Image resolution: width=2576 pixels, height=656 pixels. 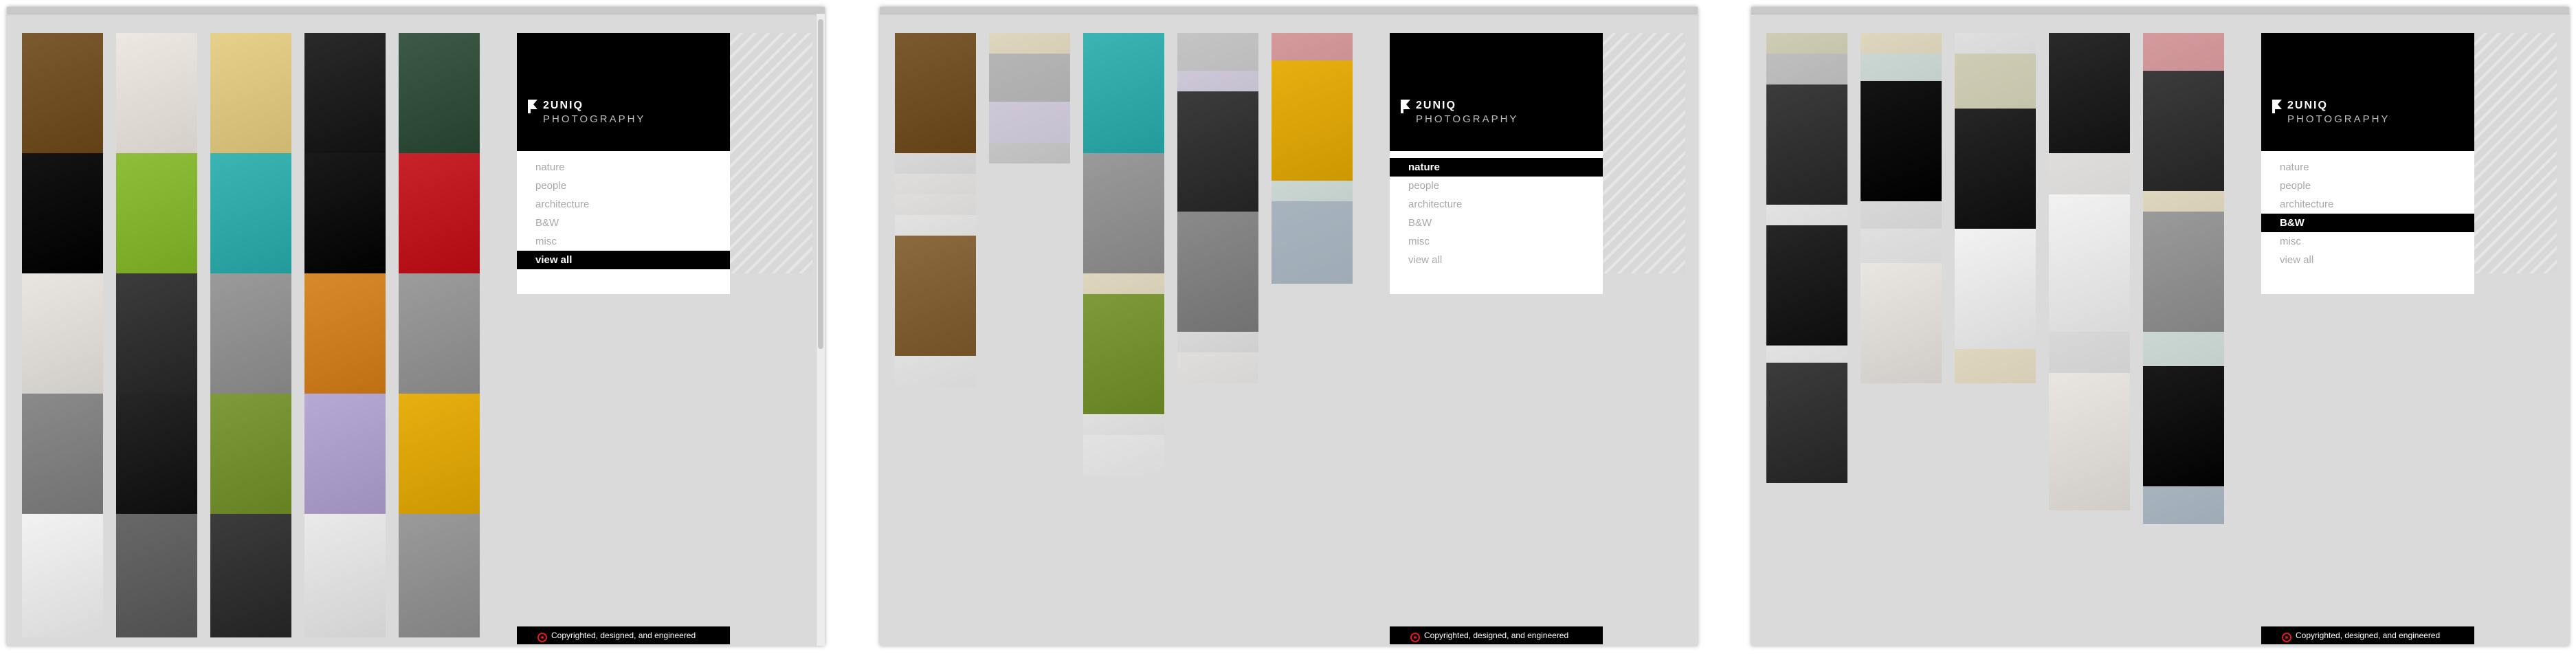 I want to click on vertical-scrollbar, so click(x=820, y=330).